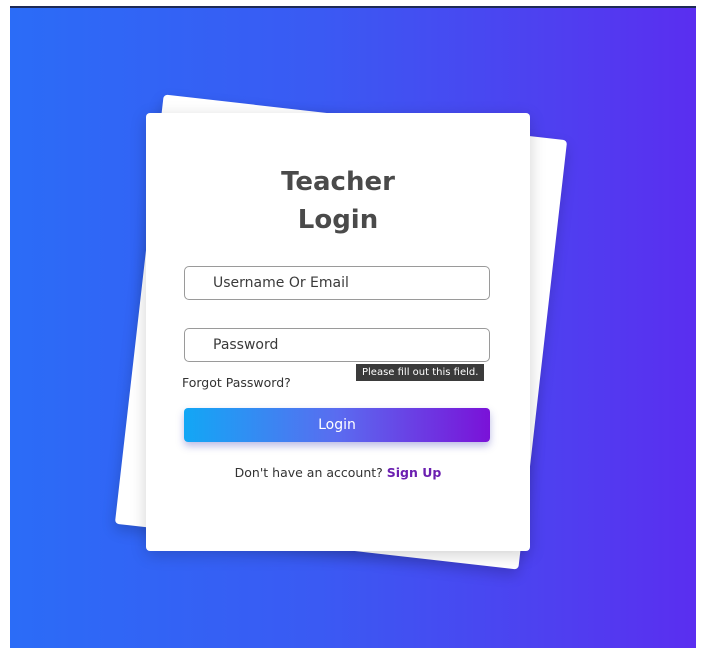  Describe the element at coordinates (337, 425) in the screenshot. I see `login-button: Login` at that location.